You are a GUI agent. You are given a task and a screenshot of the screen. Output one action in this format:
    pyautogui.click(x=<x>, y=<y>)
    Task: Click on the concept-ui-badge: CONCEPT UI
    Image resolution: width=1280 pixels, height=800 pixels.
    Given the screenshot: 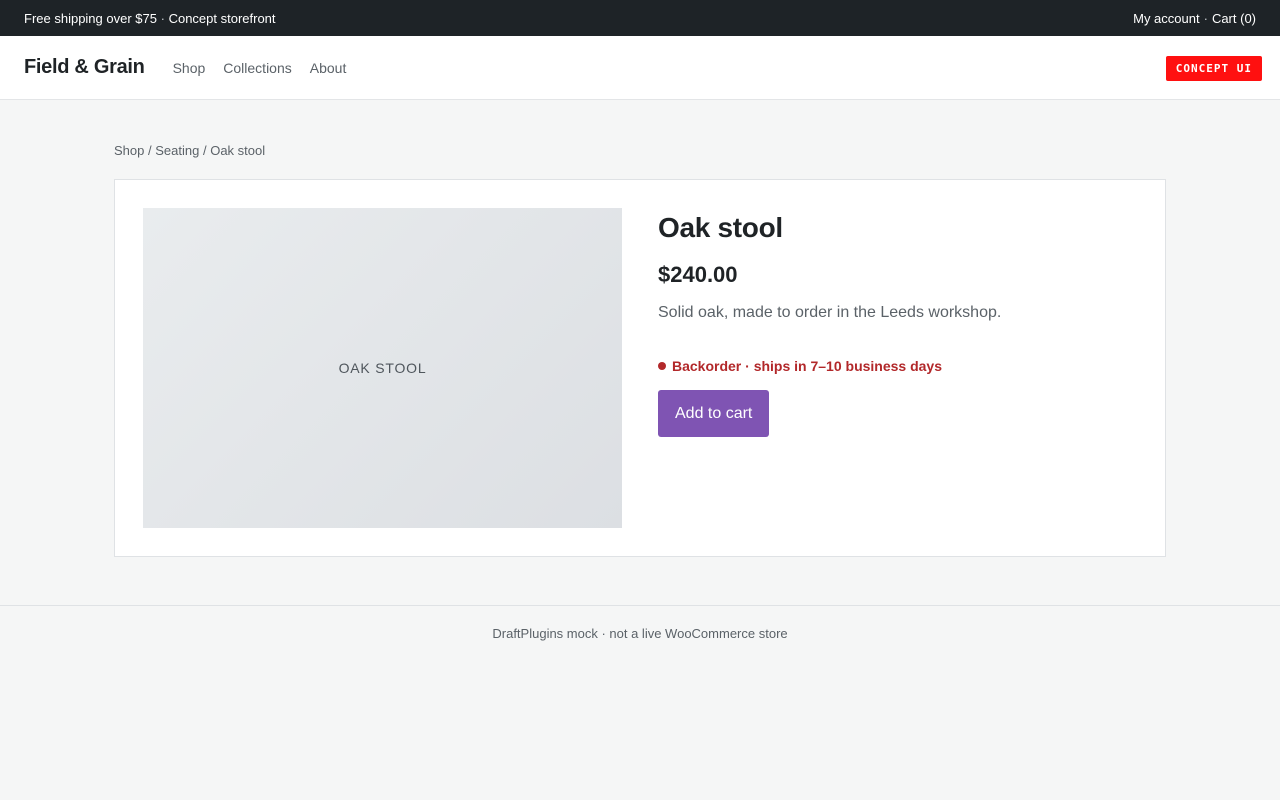 What is the action you would take?
    pyautogui.click(x=1213, y=68)
    